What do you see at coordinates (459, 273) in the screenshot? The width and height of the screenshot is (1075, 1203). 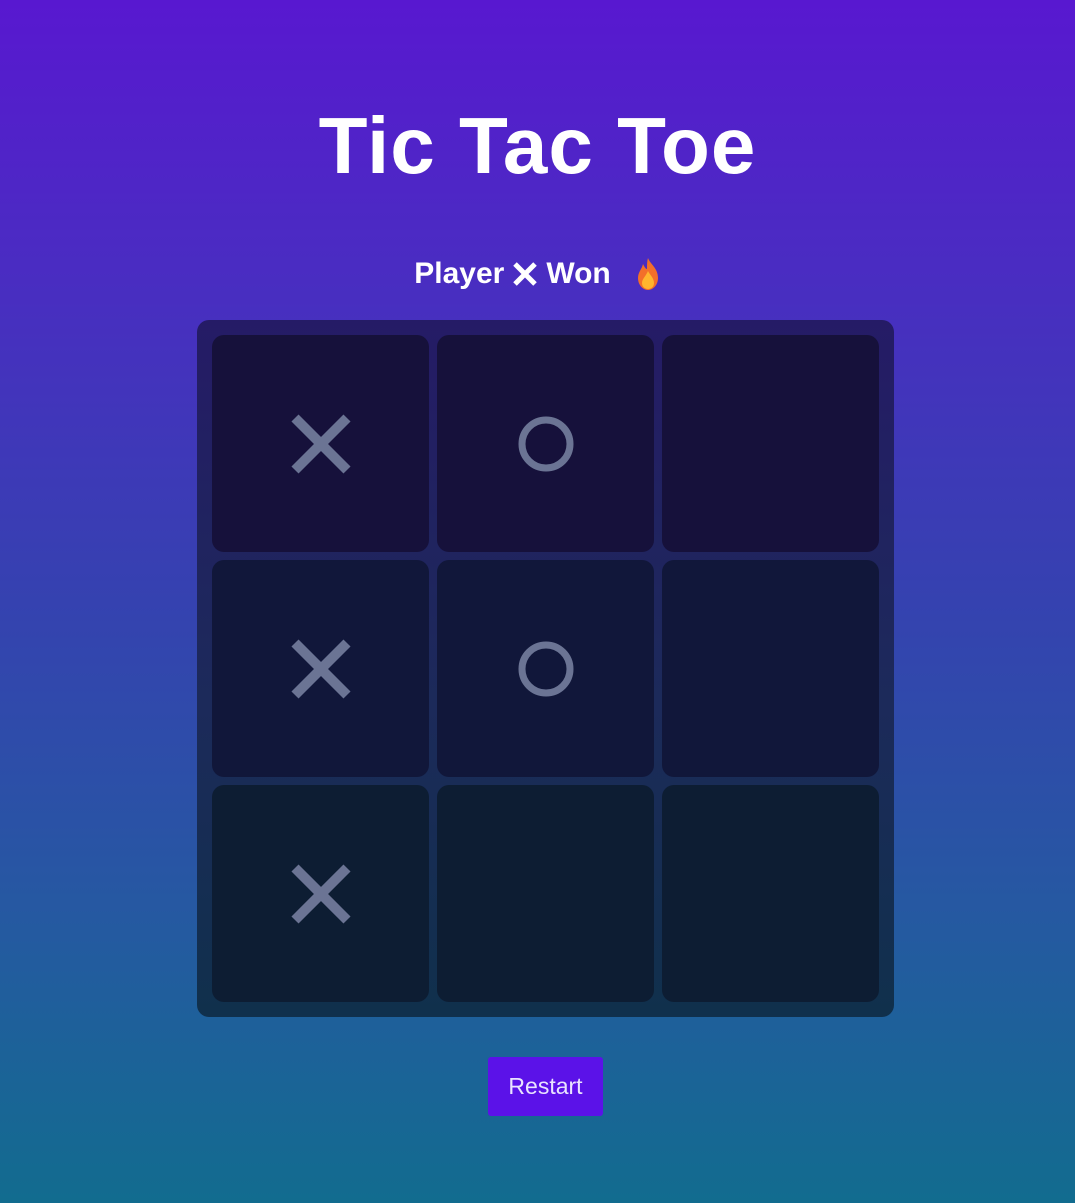 I see `status-prefix: Player` at bounding box center [459, 273].